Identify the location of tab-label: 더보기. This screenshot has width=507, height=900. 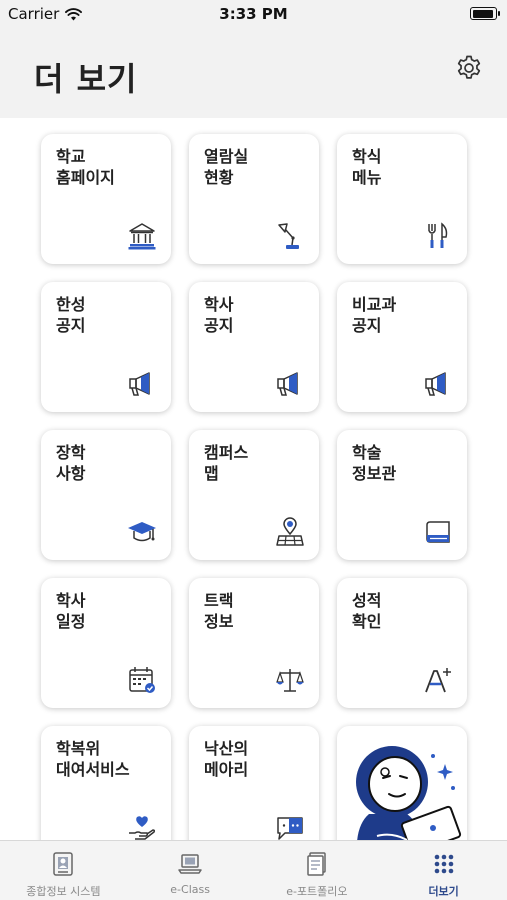
(443, 891).